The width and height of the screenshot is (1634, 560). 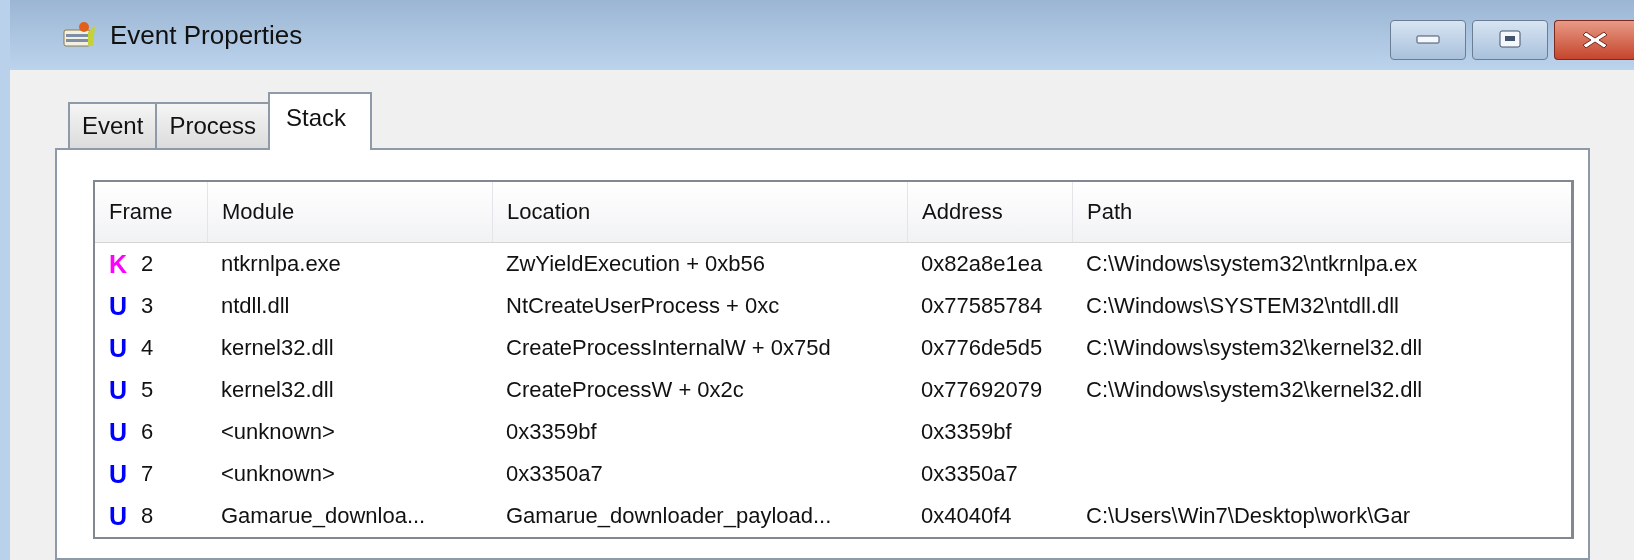 I want to click on table-cell-text: ZwYieldExecution + 0xb56, so click(x=636, y=264).